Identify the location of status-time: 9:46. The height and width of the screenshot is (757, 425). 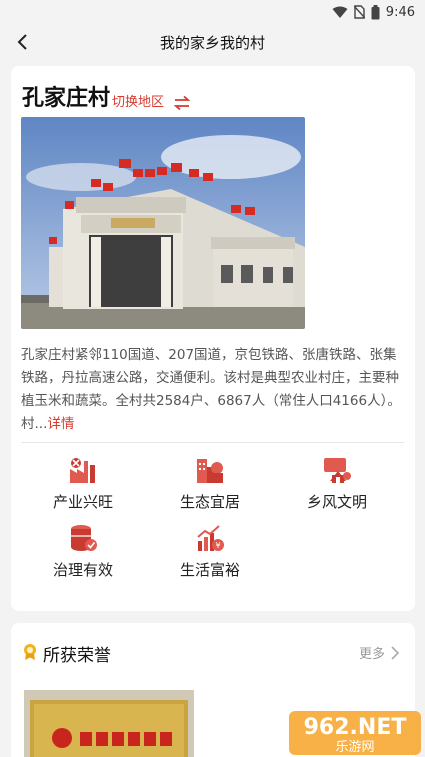
(400, 12).